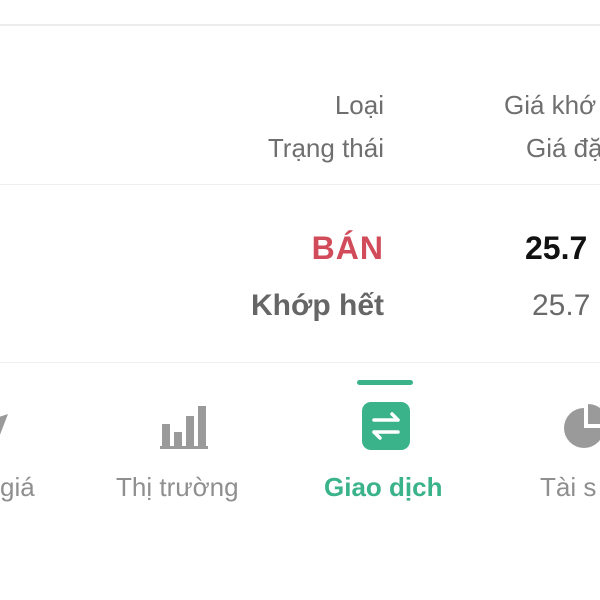  I want to click on nav-label-price: giá, so click(17, 487).